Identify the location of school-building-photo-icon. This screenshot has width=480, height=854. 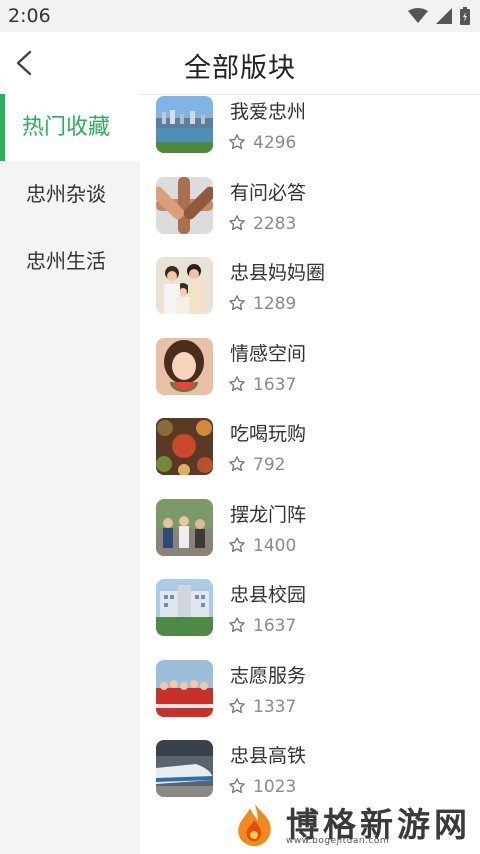
(184, 607).